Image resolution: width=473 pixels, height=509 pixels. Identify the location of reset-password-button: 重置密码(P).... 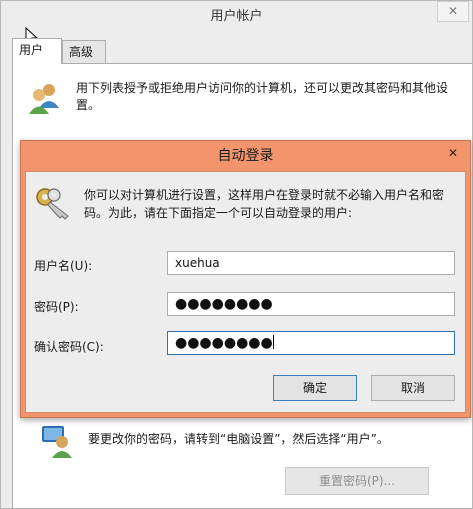
(357, 481).